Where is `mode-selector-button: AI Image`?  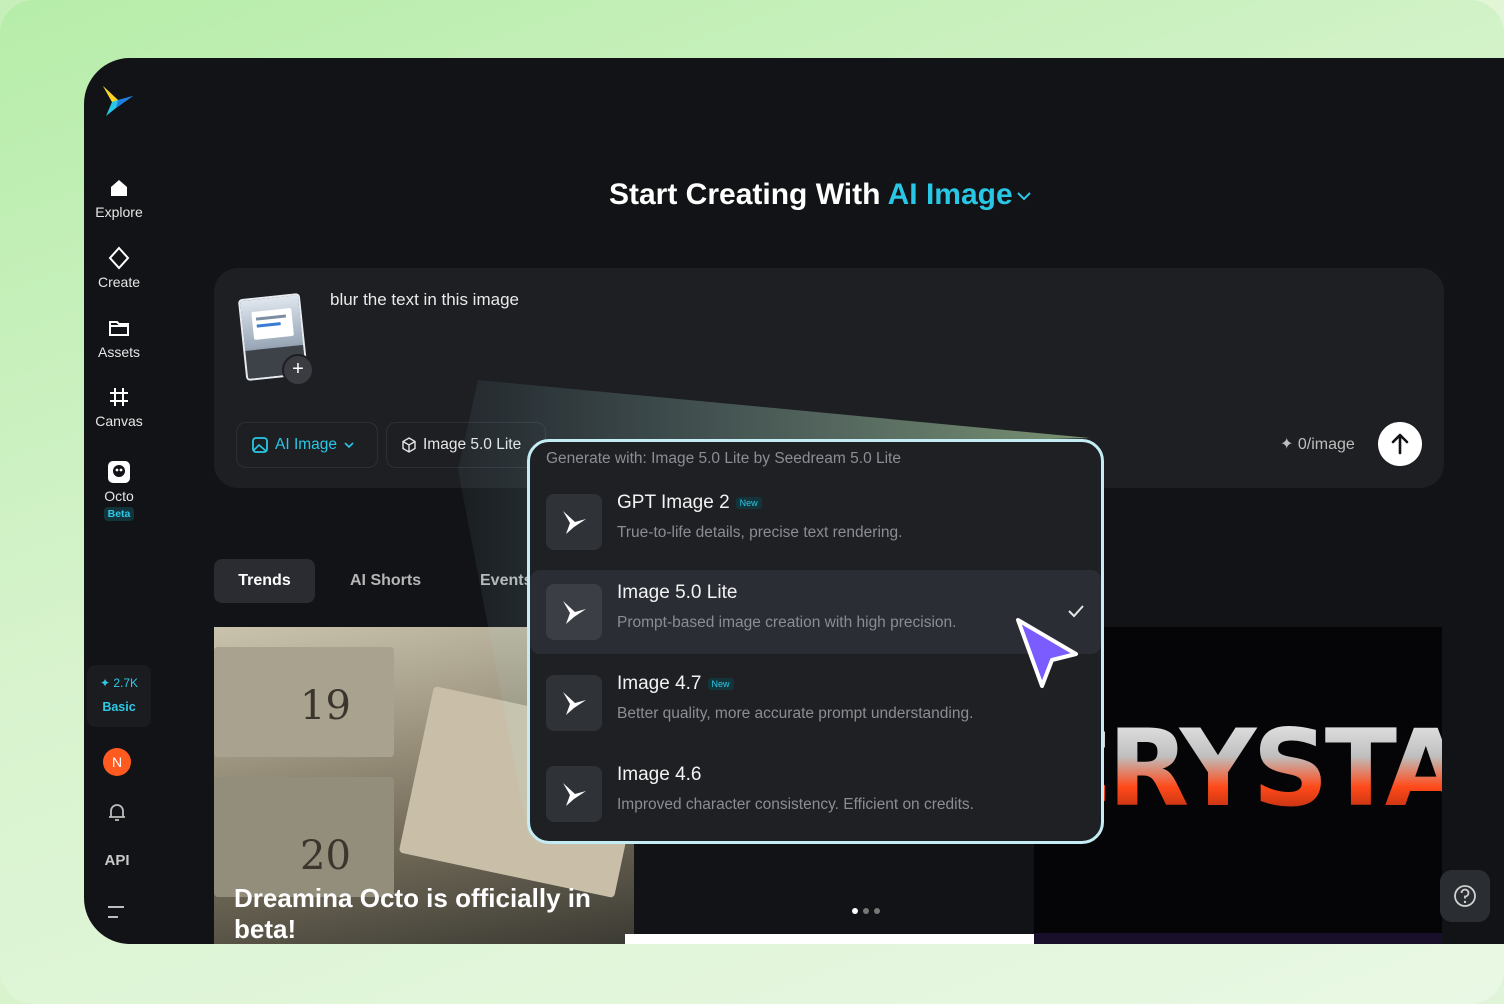 mode-selector-button: AI Image is located at coordinates (307, 445).